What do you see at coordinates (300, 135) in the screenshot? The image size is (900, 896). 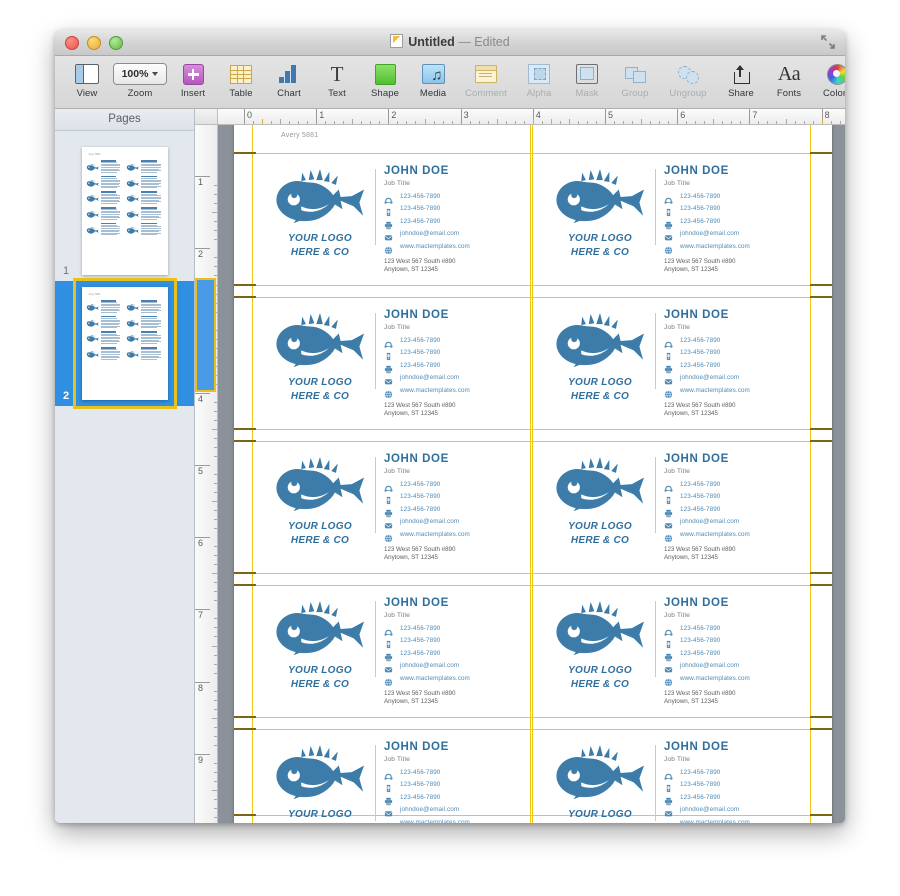 I see `template-label: Avery 5881` at bounding box center [300, 135].